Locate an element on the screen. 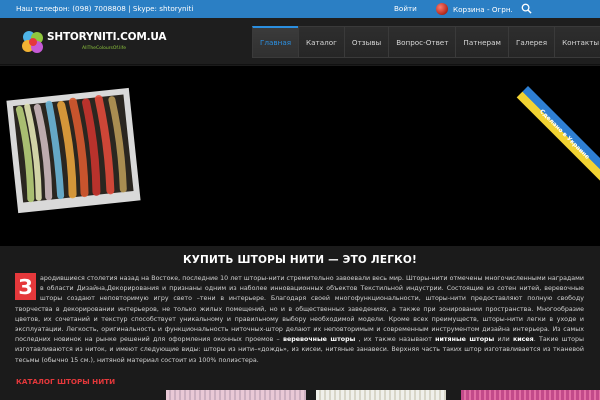 This screenshot has width=600, height=400. nav-item-reviews: Отзывы is located at coordinates (366, 42).